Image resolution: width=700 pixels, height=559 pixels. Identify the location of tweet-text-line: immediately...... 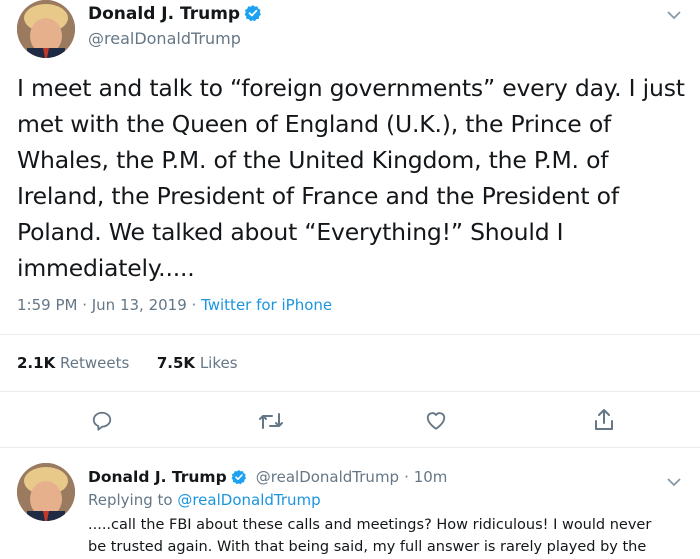
(106, 268).